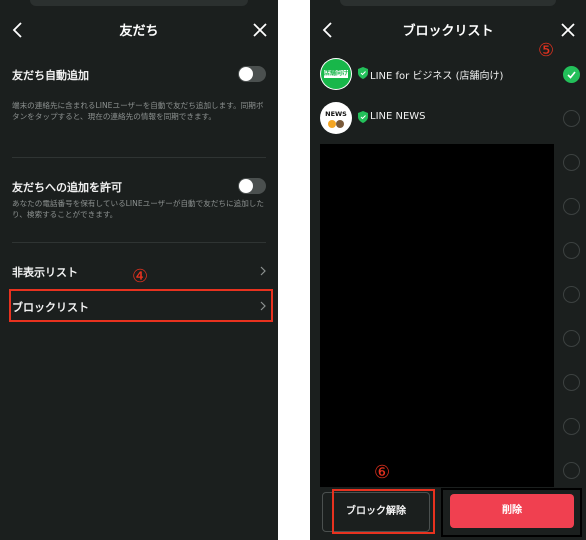 This screenshot has width=586, height=540. I want to click on step-marker-4: ④, so click(140, 276).